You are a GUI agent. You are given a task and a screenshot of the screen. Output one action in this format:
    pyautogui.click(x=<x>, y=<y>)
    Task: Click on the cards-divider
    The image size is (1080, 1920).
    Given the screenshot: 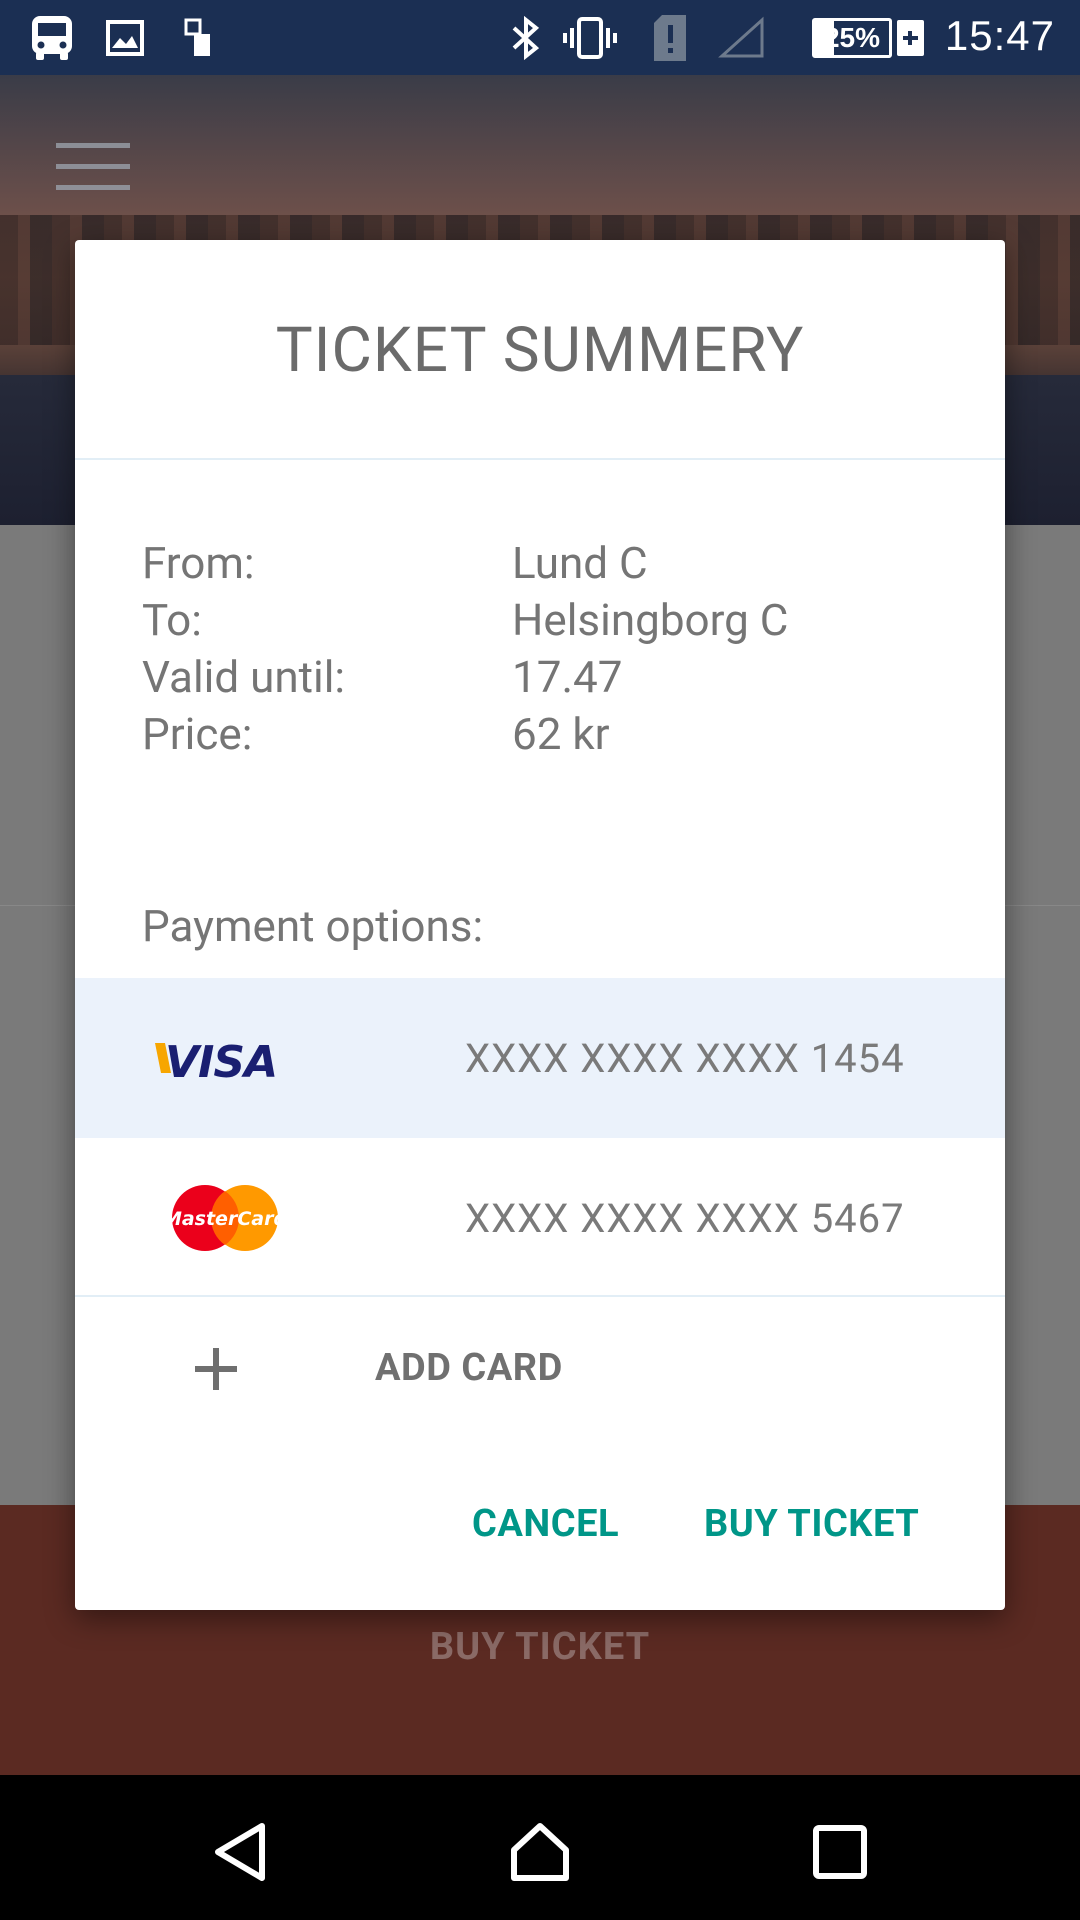 What is the action you would take?
    pyautogui.click(x=540, y=1296)
    